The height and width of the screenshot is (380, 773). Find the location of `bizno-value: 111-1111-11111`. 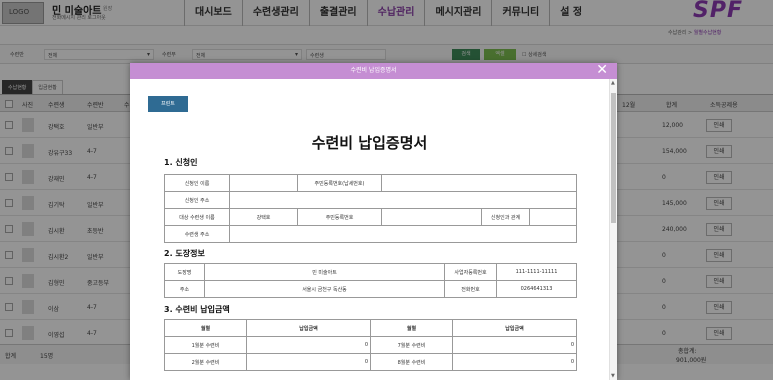

bizno-value: 111-1111-11111 is located at coordinates (536, 272).